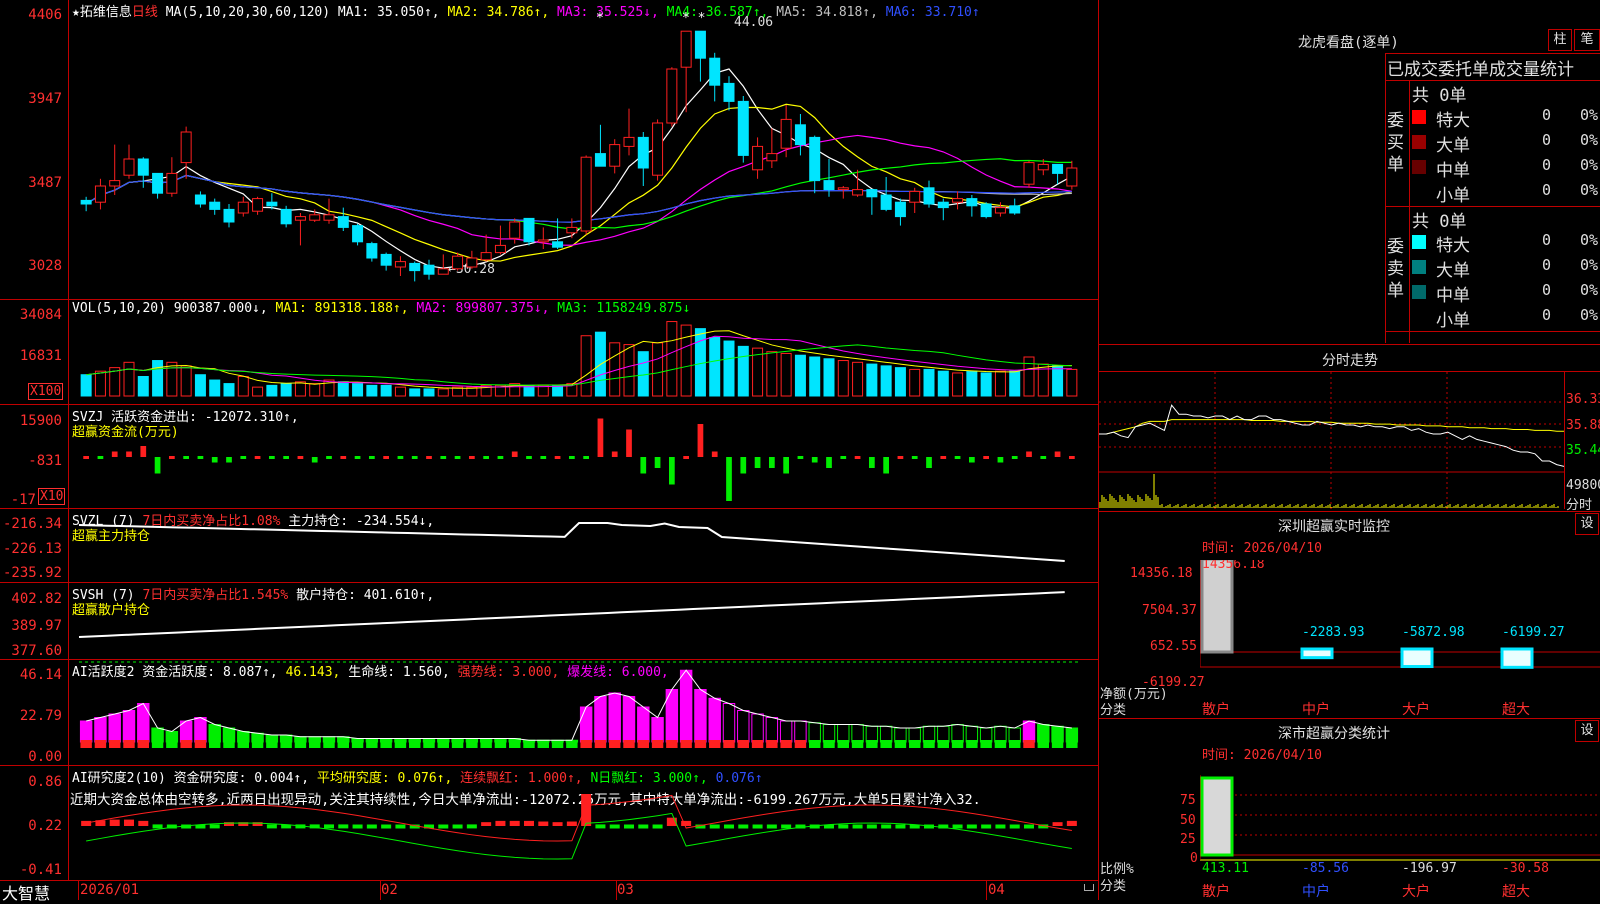 This screenshot has width=1600, height=904. I want to click on sz-class-chart: 413.11 散户 -85.56 中户 -196.97 大户 -30.58 超大, so click(1400, 837).